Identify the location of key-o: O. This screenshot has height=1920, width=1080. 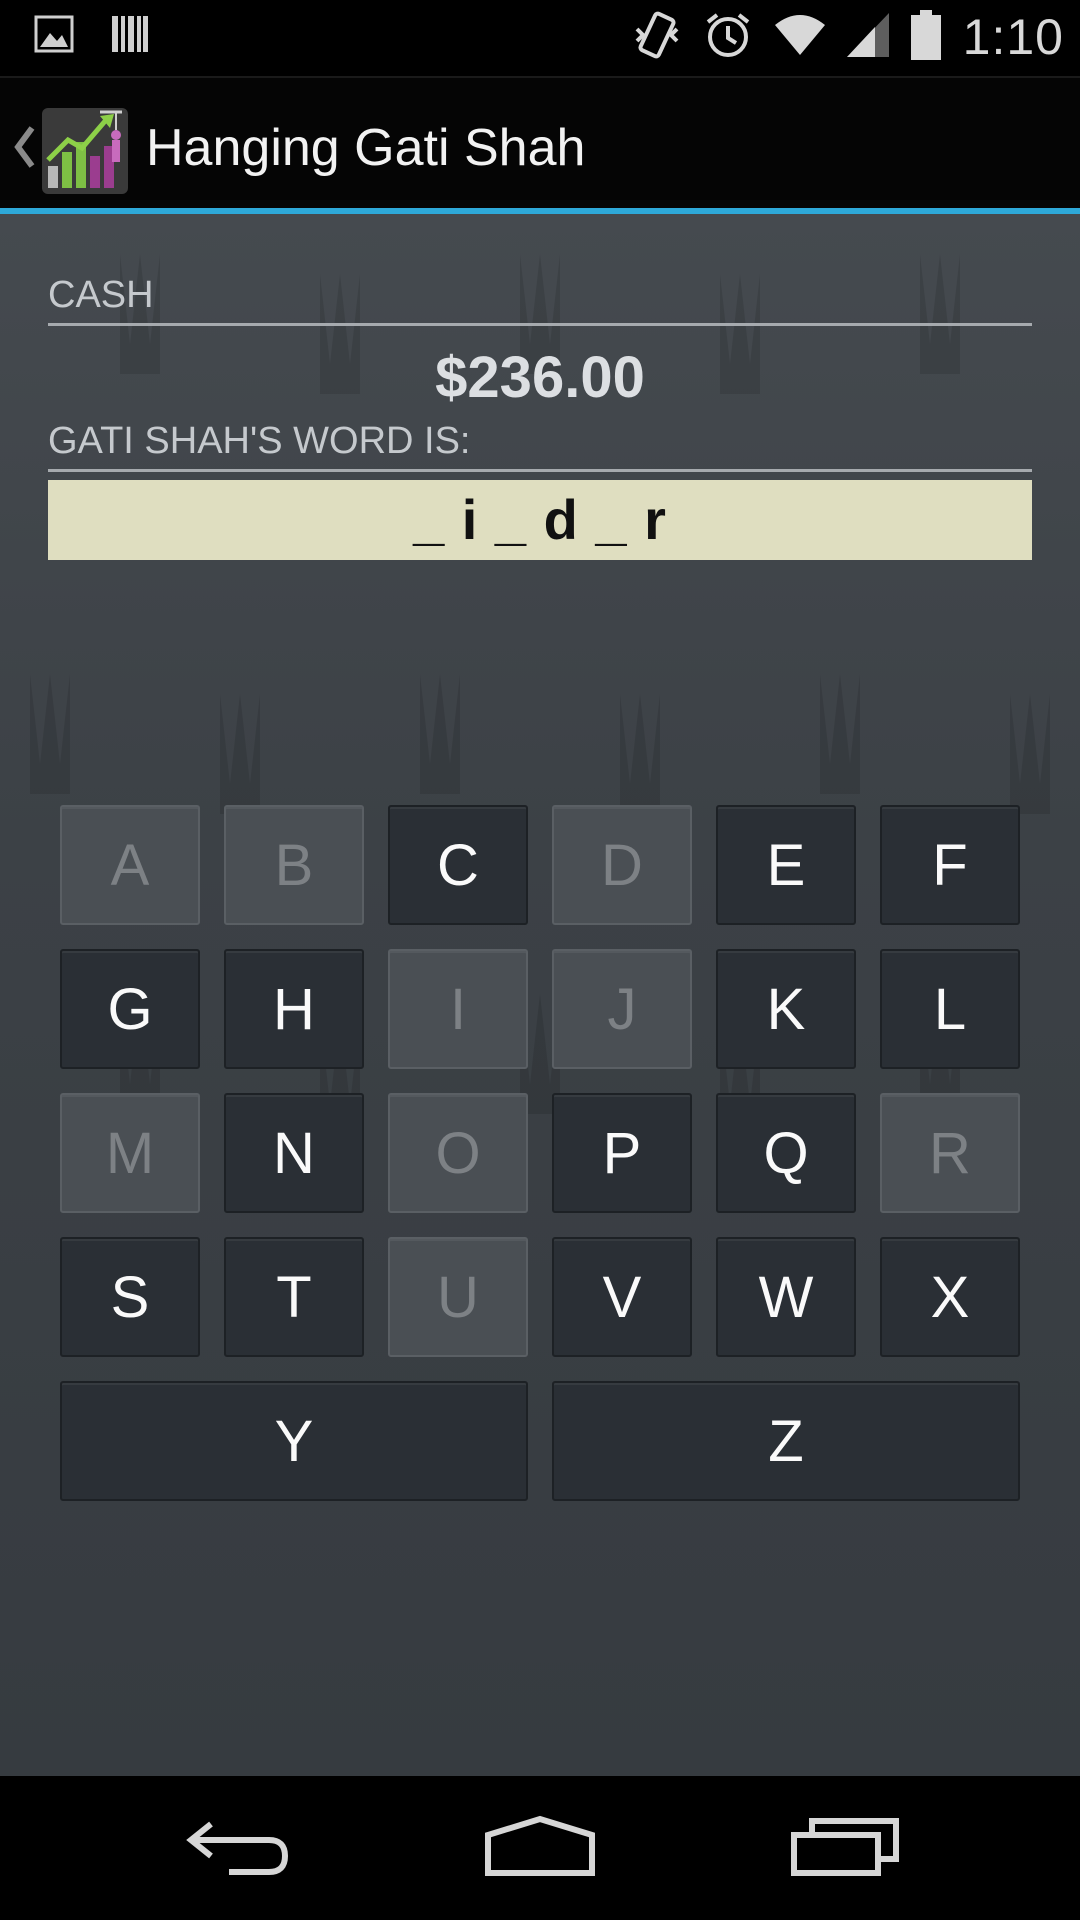
(458, 1153).